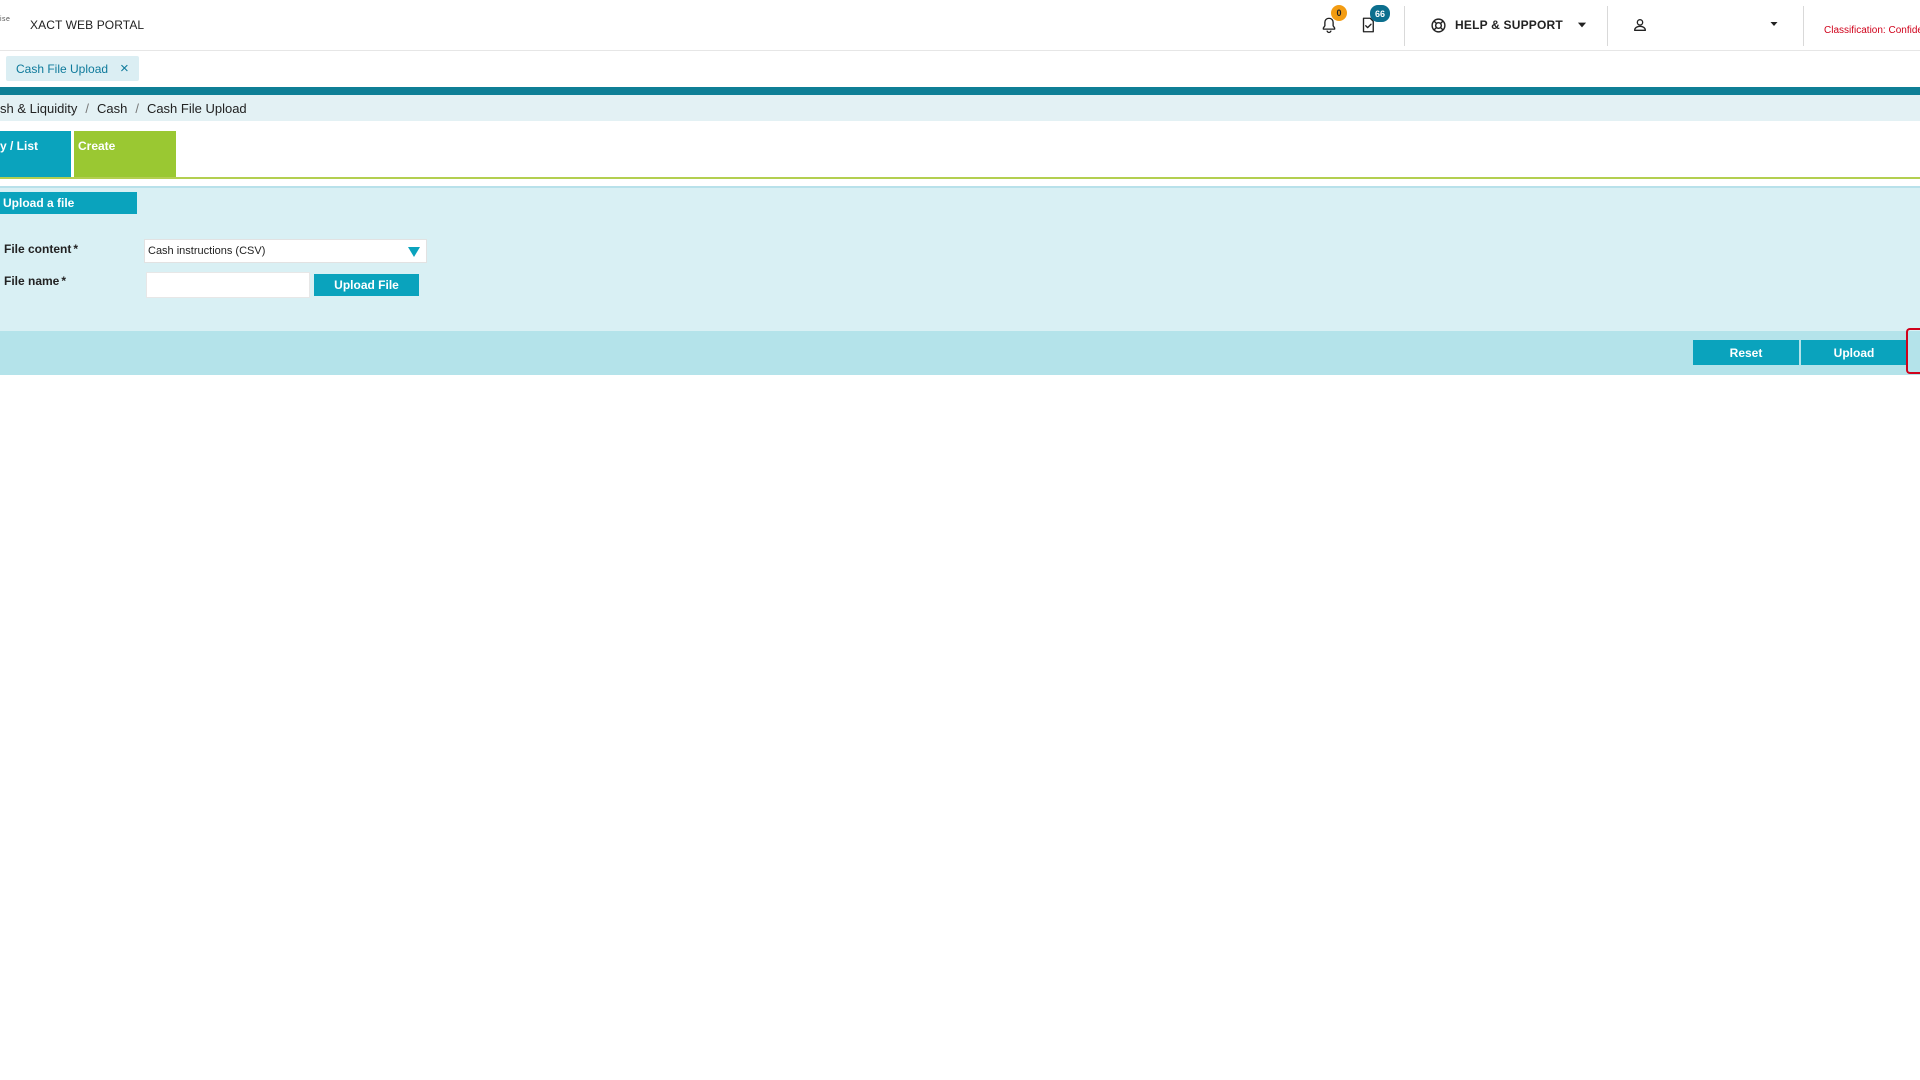 This screenshot has height=1080, width=1920. Describe the element at coordinates (228, 285) in the screenshot. I see `file-name-input` at that location.